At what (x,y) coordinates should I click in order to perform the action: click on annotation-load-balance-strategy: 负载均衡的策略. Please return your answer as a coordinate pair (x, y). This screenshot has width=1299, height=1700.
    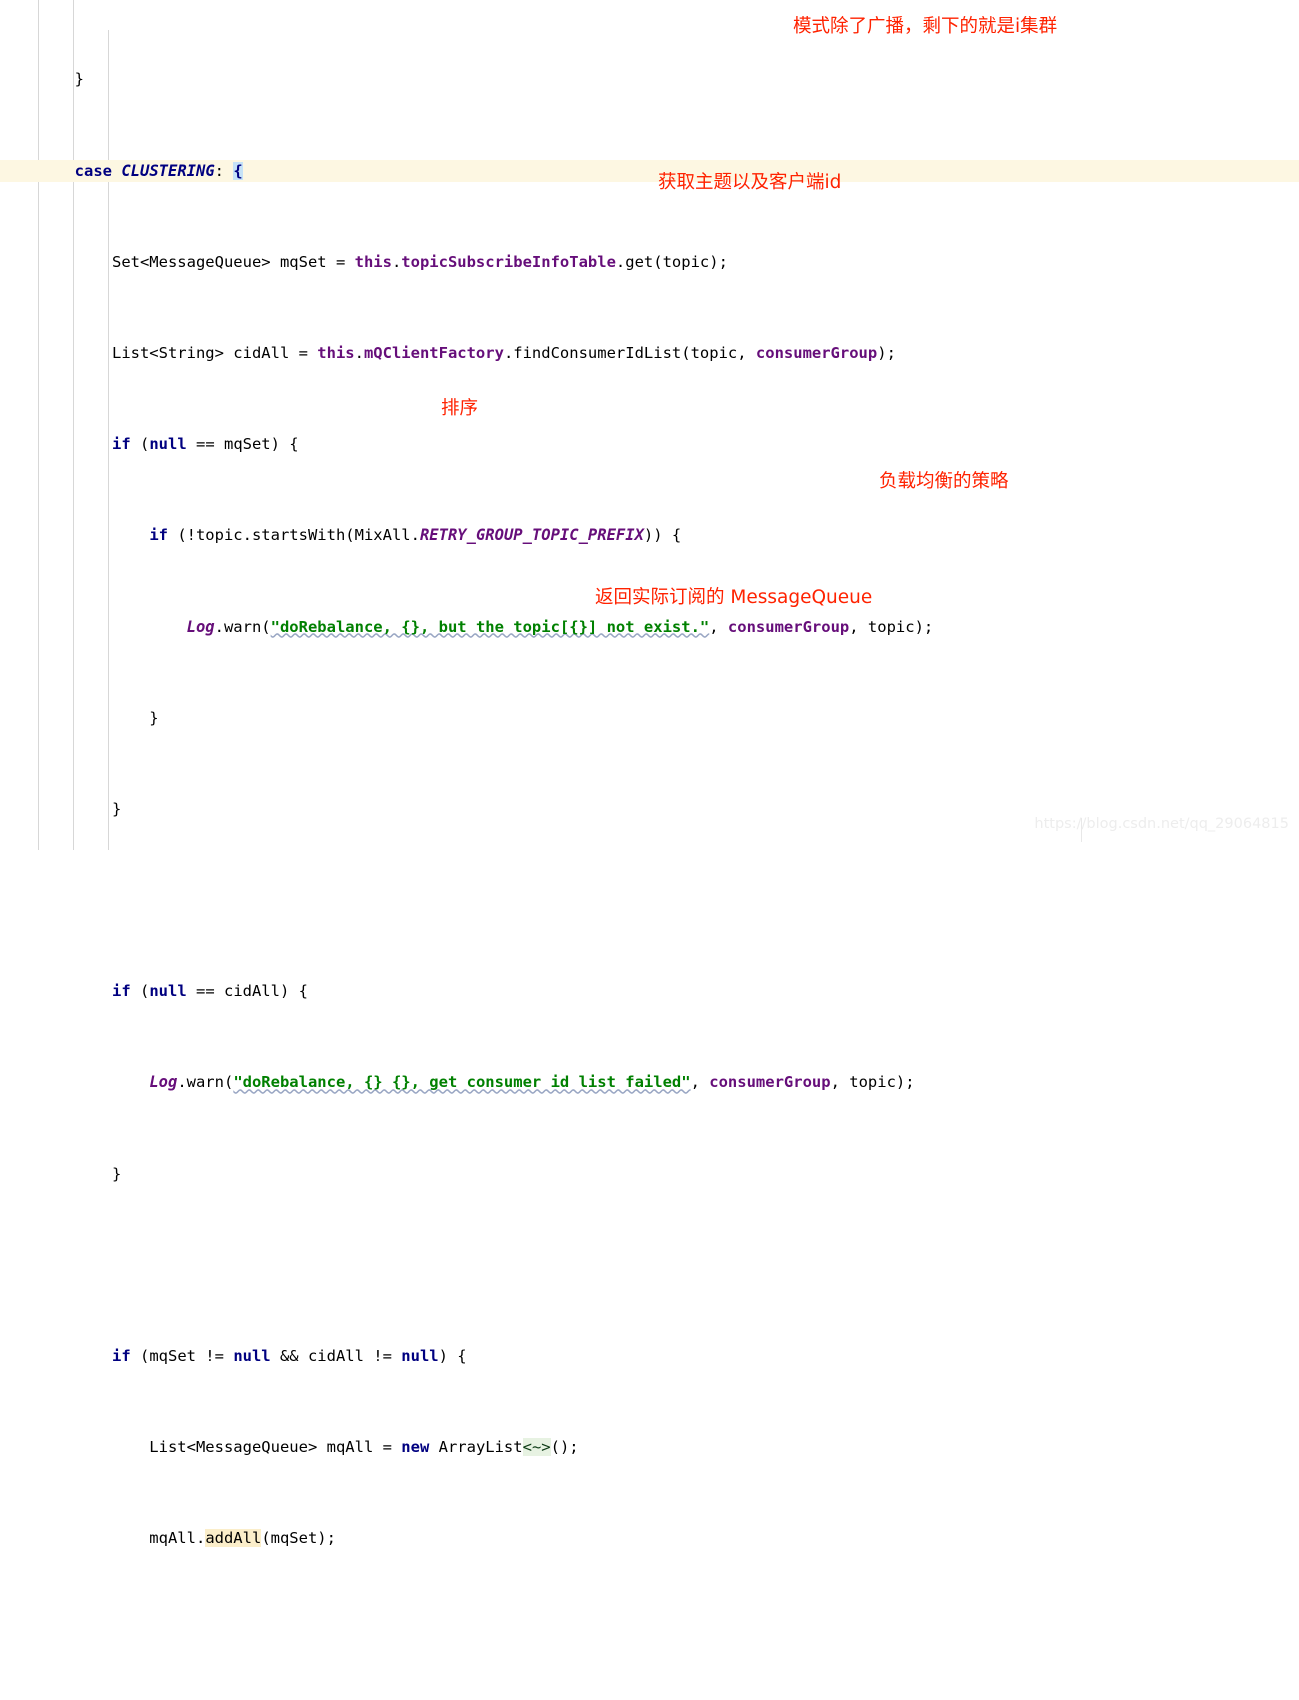
    Looking at the image, I should click on (944, 481).